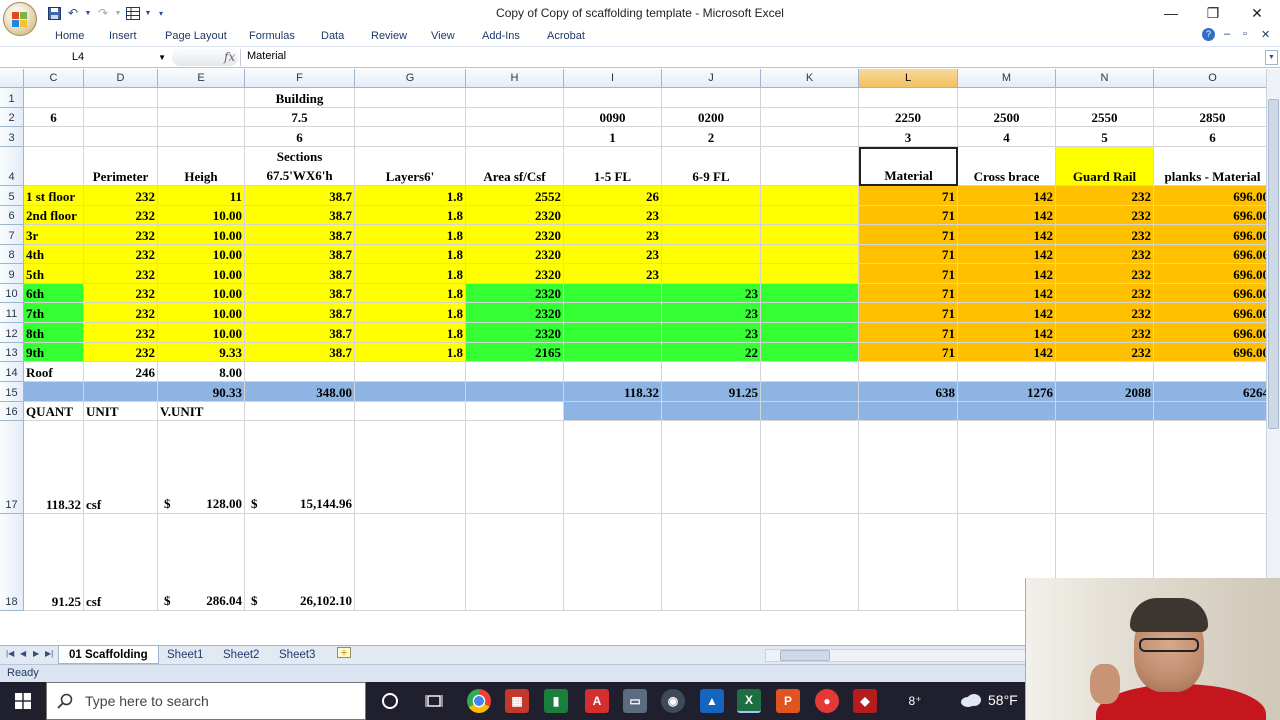 Image resolution: width=1280 pixels, height=720 pixels. I want to click on first-sheet-icon: |◀, so click(10, 653).